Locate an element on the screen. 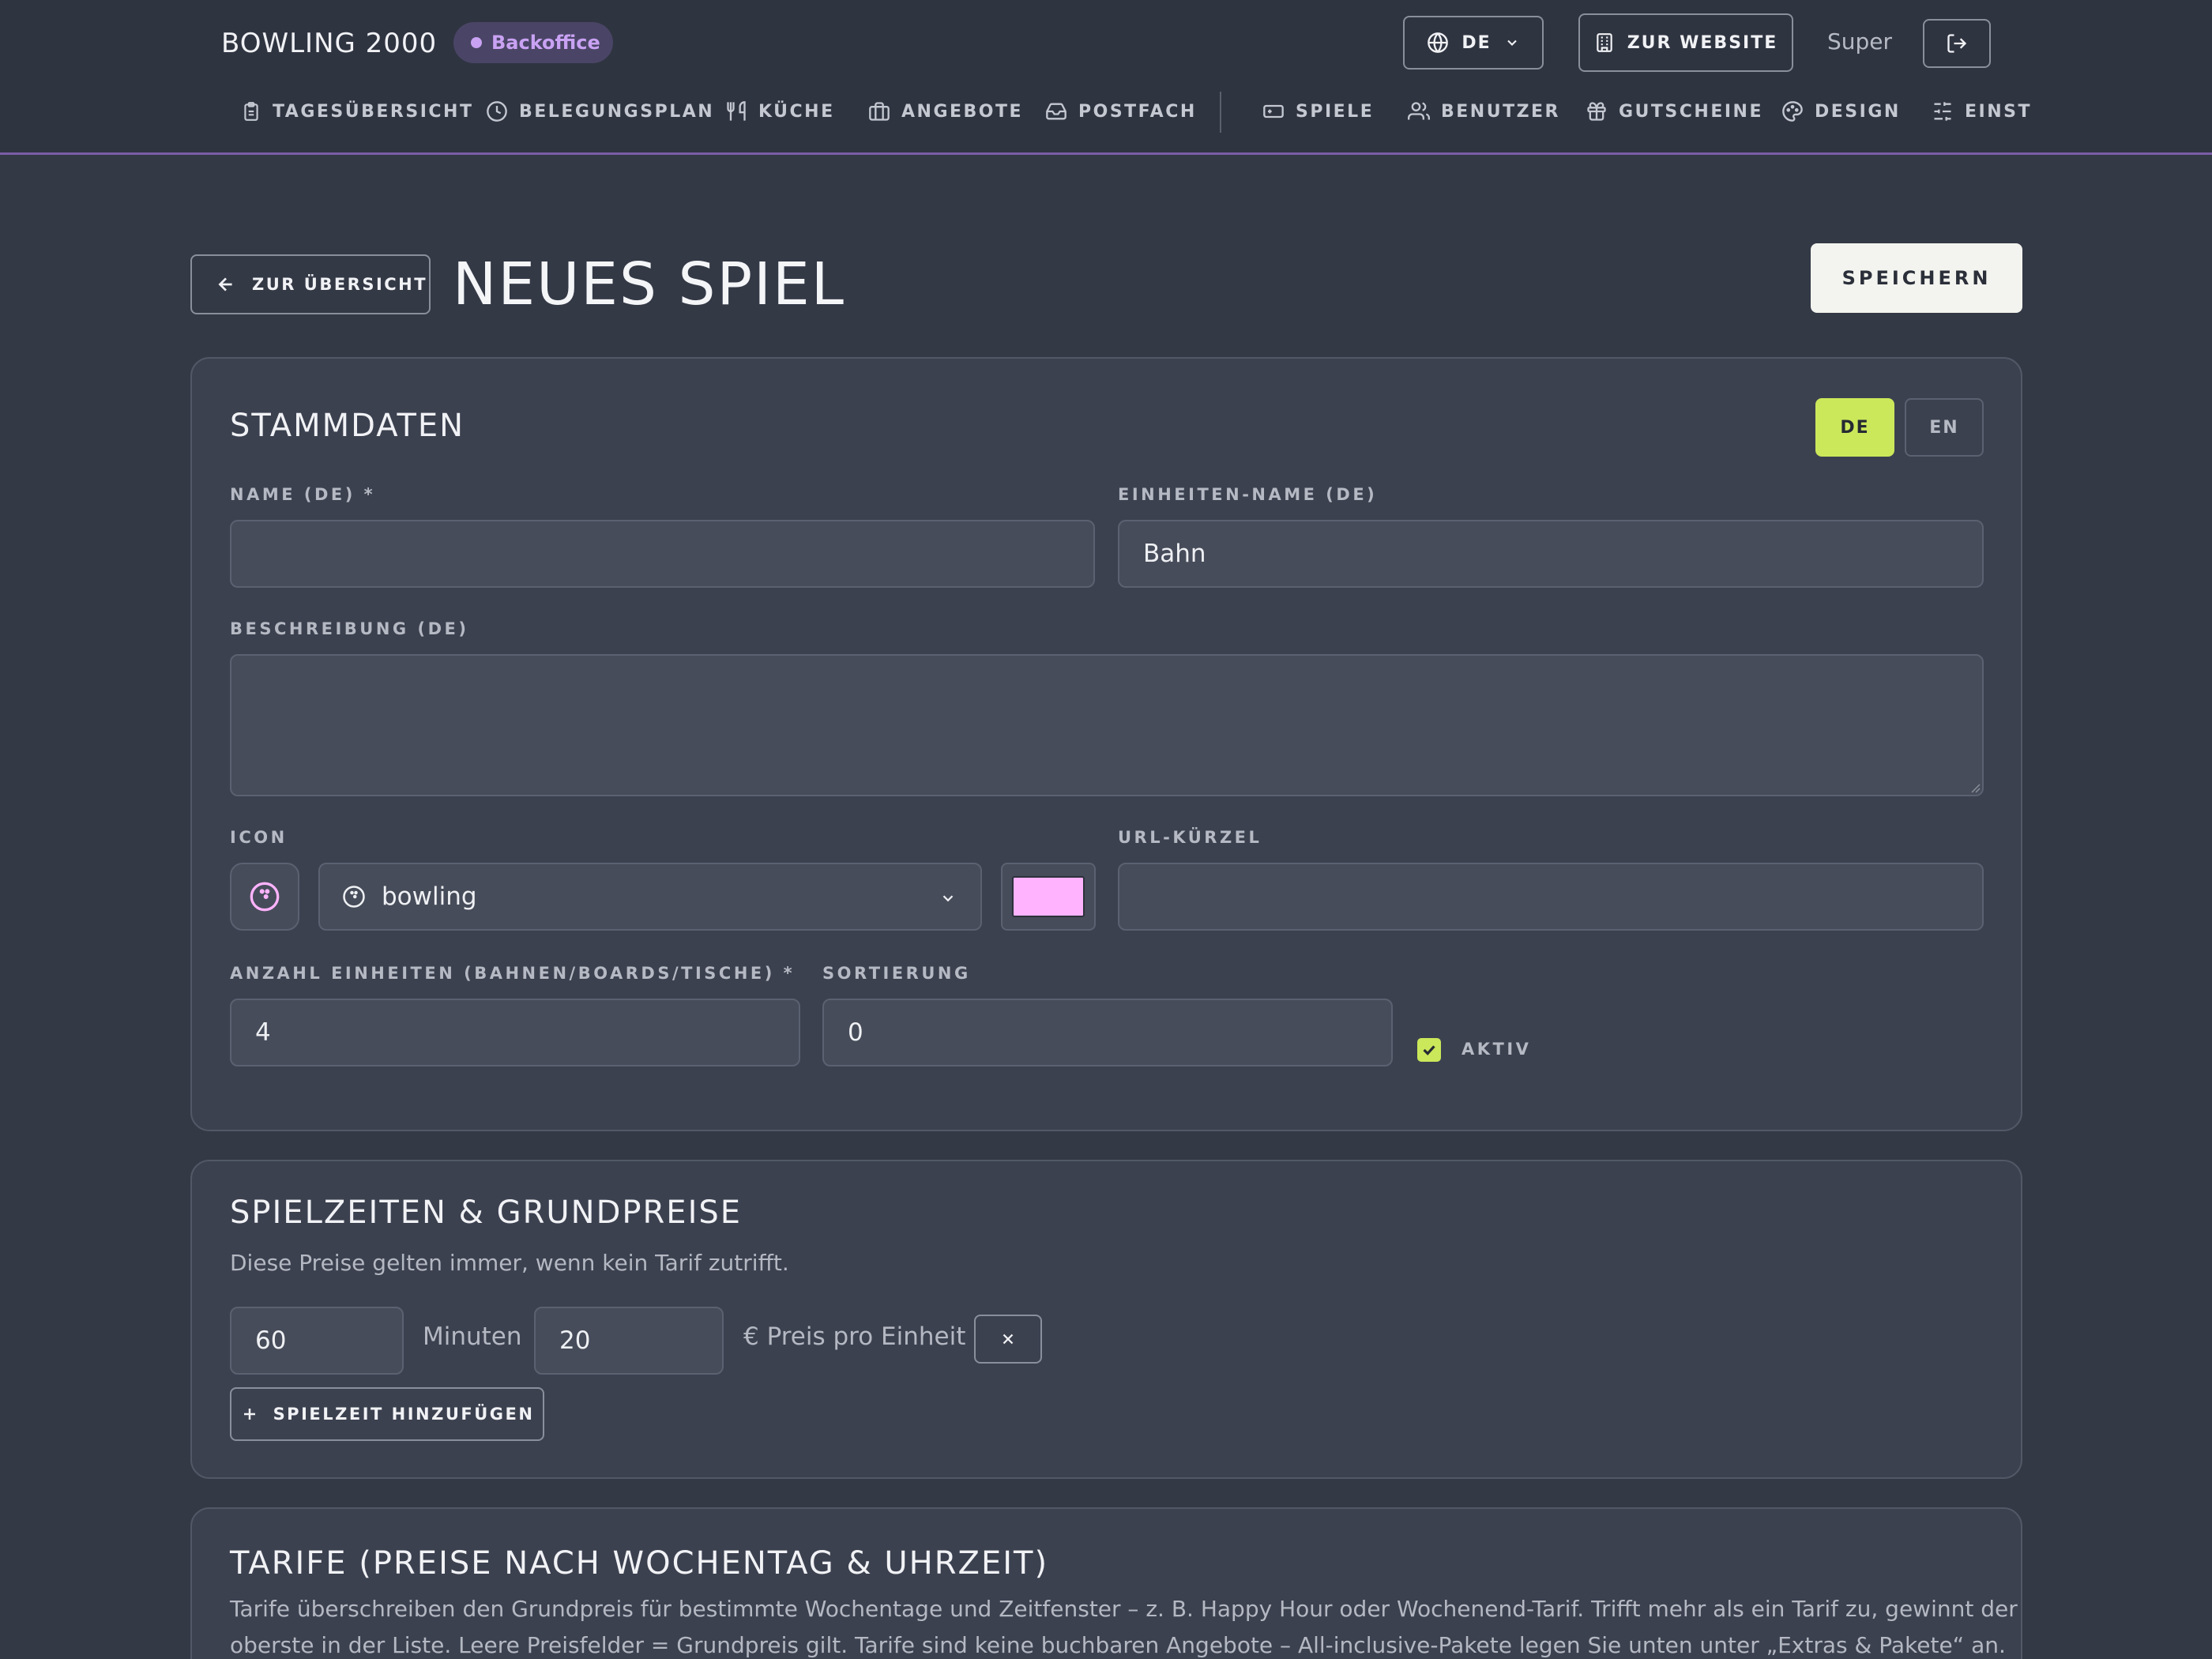 The width and height of the screenshot is (2212, 1659). clock-icon is located at coordinates (497, 111).